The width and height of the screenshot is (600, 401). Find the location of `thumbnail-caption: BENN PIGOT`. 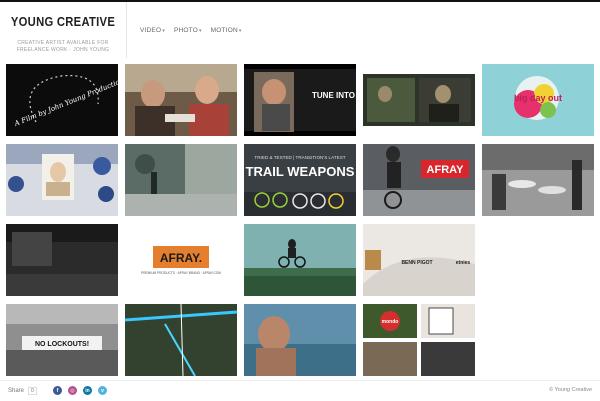

thumbnail-caption: BENN PIGOT is located at coordinates (416, 263).